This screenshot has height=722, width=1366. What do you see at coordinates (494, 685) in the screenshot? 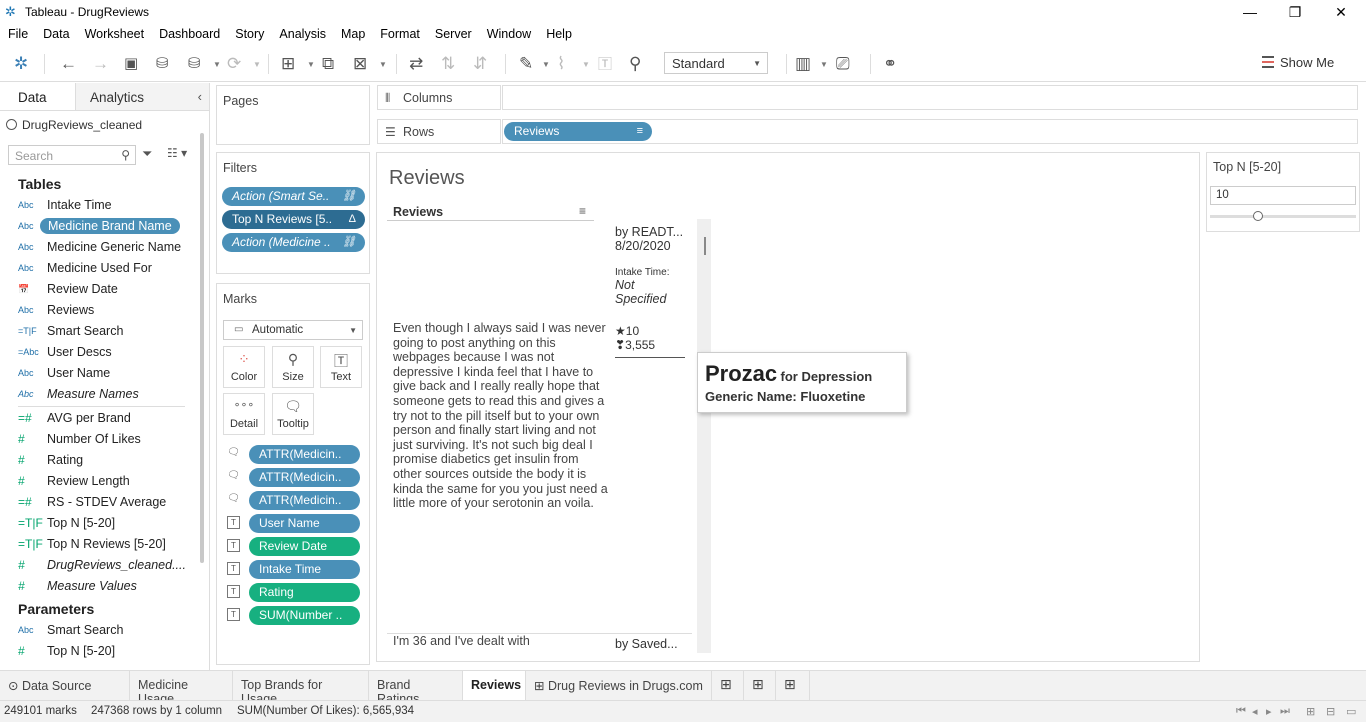
I see `tab-reviews: Reviews` at bounding box center [494, 685].